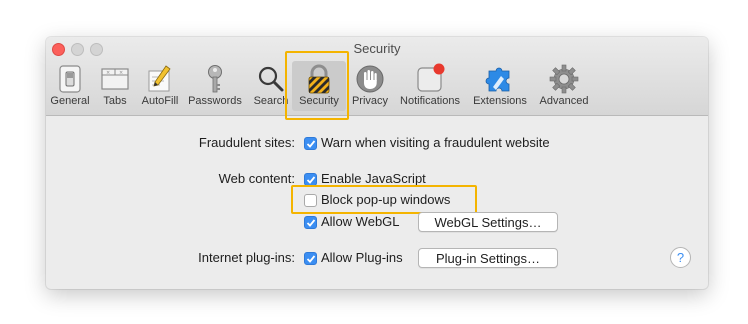 The image size is (748, 324). What do you see at coordinates (497, 79) in the screenshot?
I see `puzzle-icon` at bounding box center [497, 79].